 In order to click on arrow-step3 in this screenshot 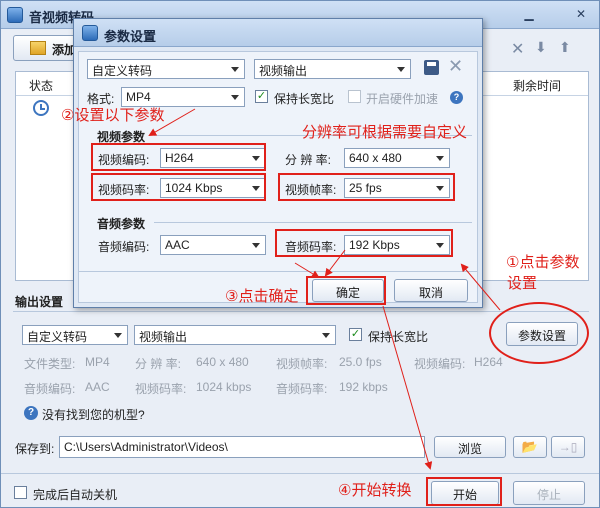, I will do `click(335, 263)`.